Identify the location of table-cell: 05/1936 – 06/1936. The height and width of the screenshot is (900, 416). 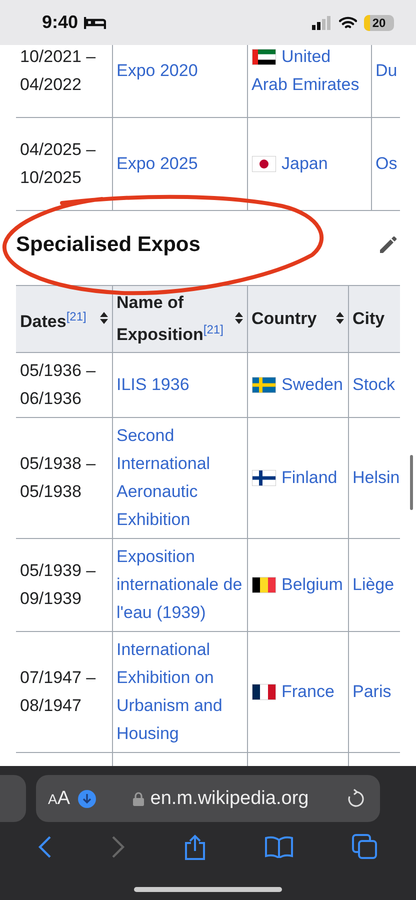
(64, 385).